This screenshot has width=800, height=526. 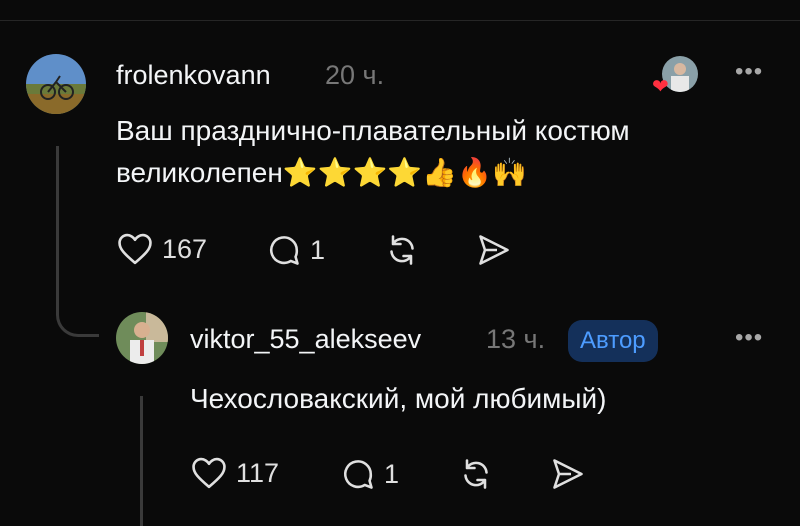 What do you see at coordinates (749, 72) in the screenshot?
I see `more-icon: •••` at bounding box center [749, 72].